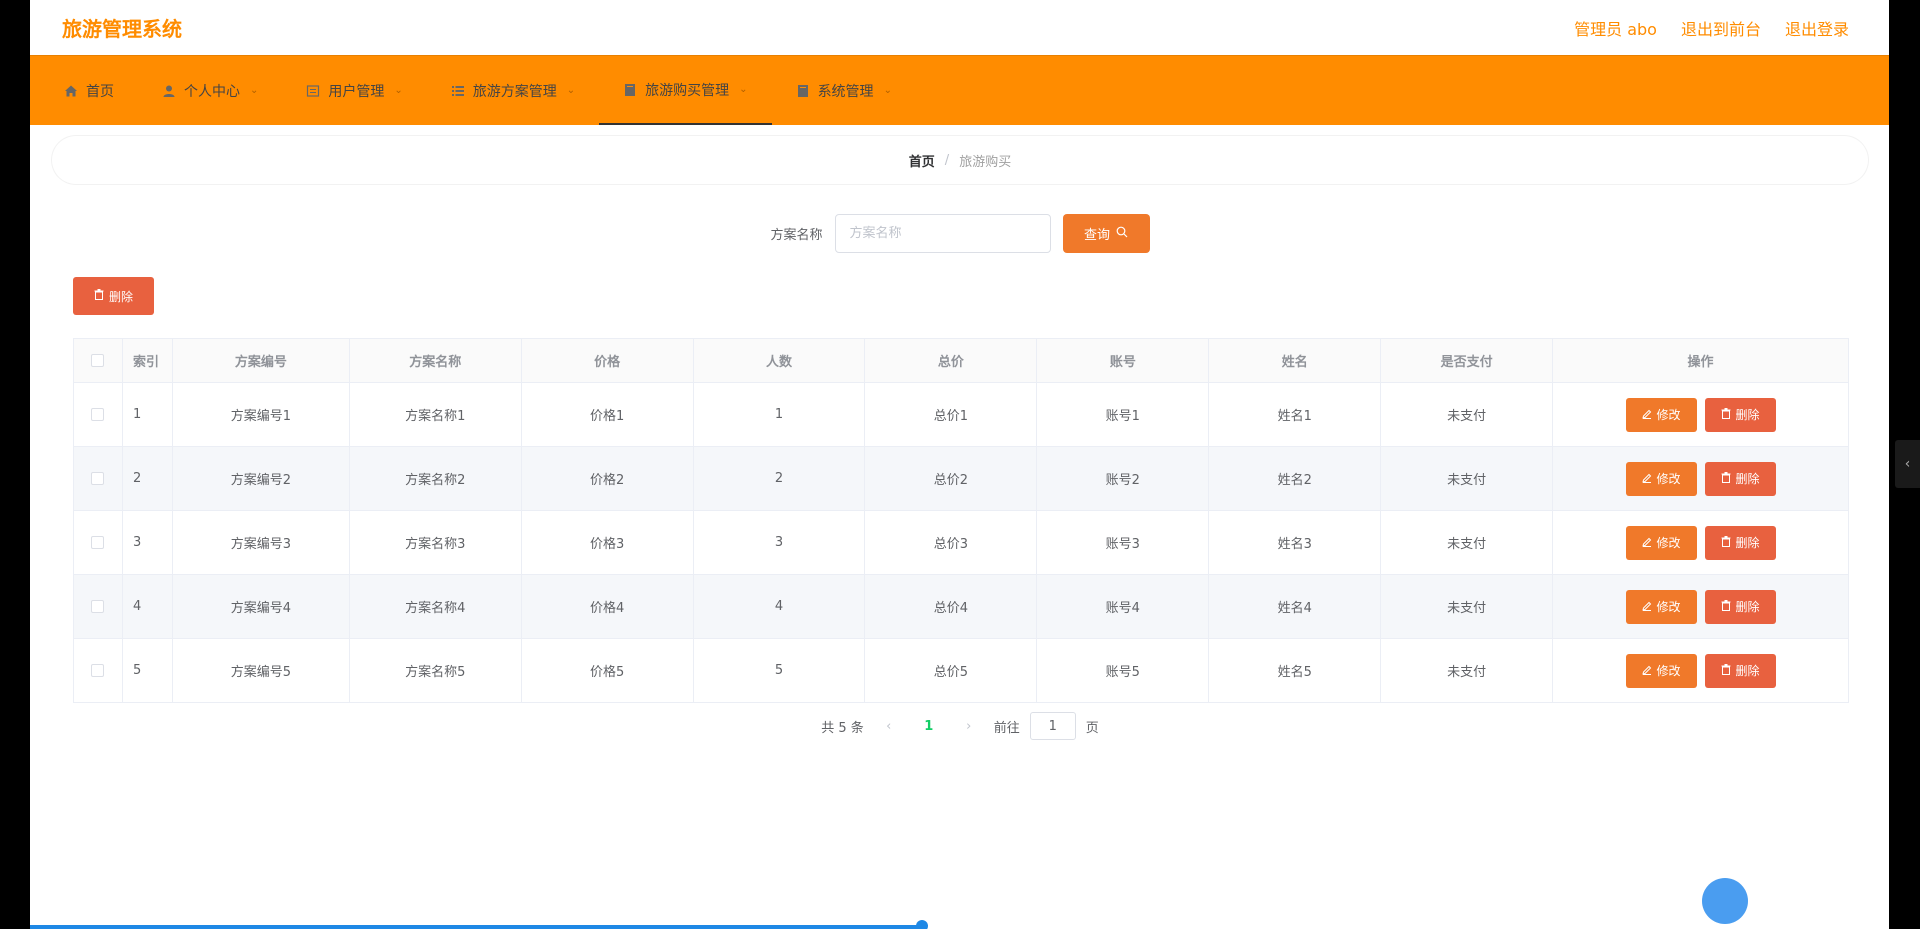  Describe the element at coordinates (1092, 728) in the screenshot. I see `goto-suffix: 页` at that location.